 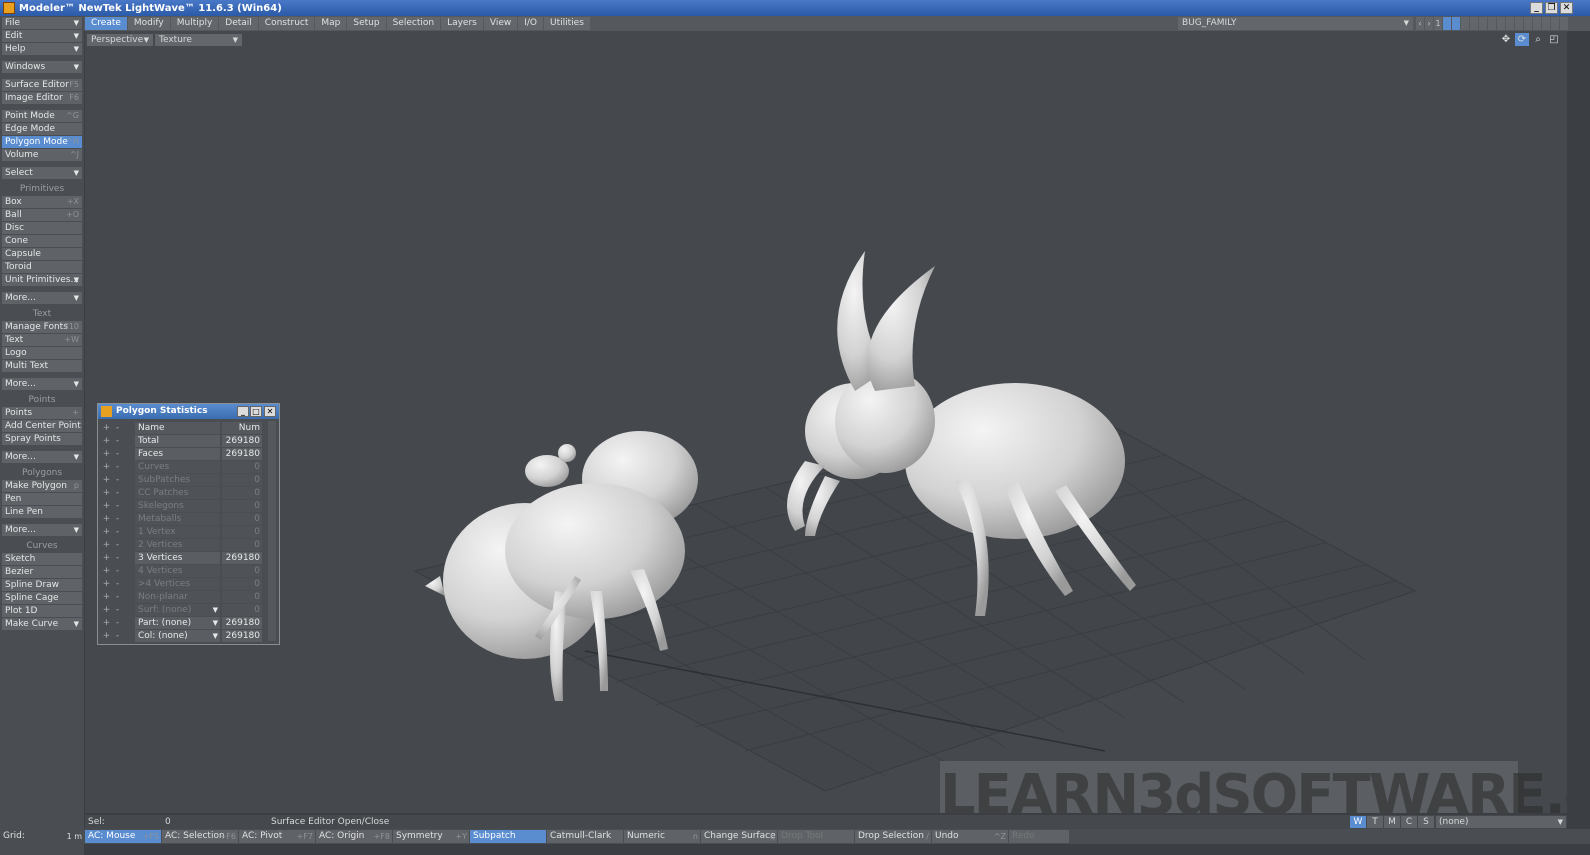 What do you see at coordinates (106, 23) in the screenshot?
I see `tab-create: Create` at bounding box center [106, 23].